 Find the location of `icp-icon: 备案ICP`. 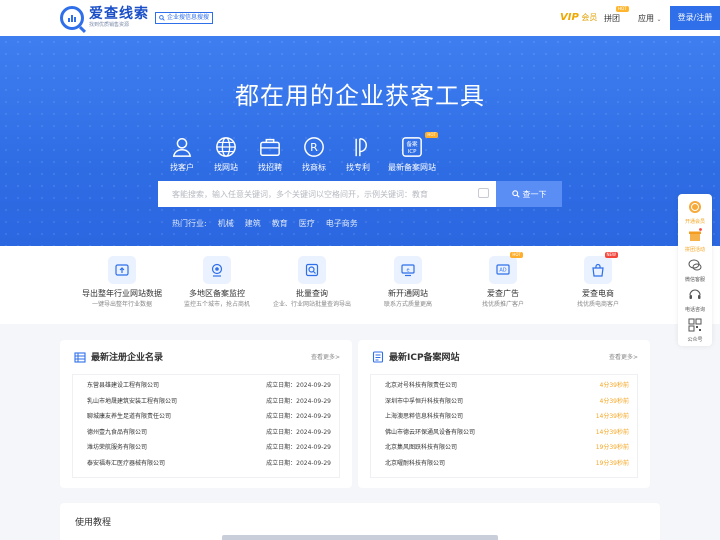

icp-icon: 备案ICP is located at coordinates (412, 147).